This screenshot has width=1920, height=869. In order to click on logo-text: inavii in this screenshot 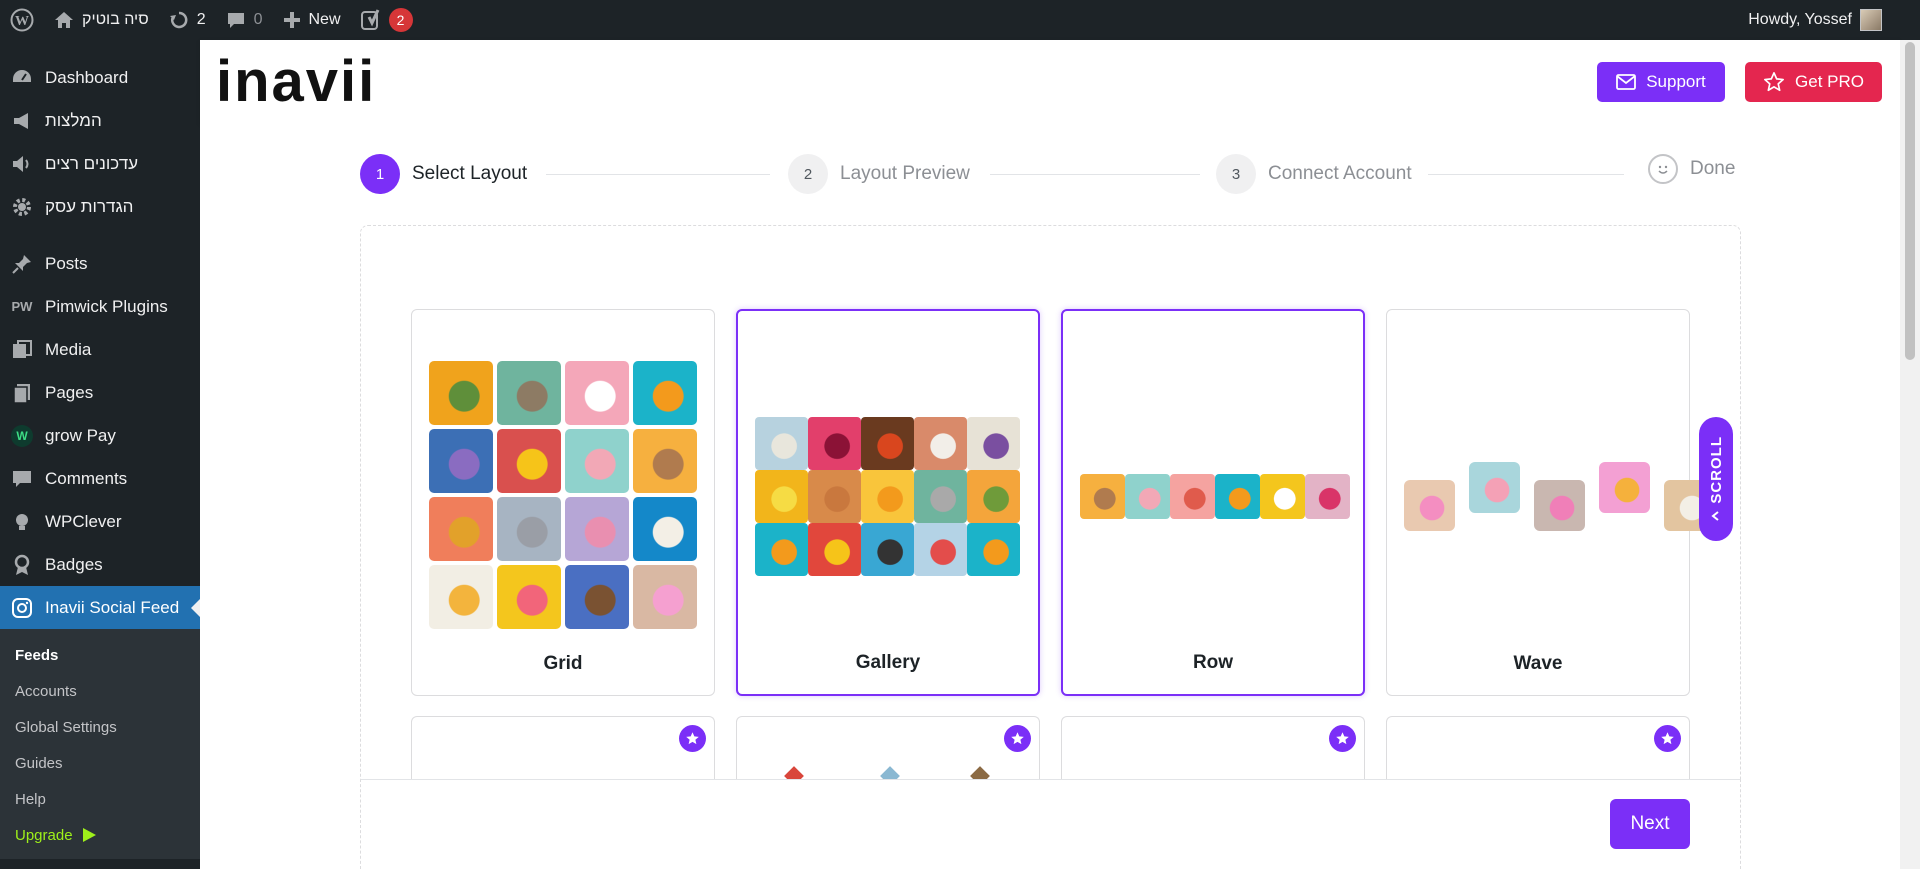, I will do `click(296, 81)`.